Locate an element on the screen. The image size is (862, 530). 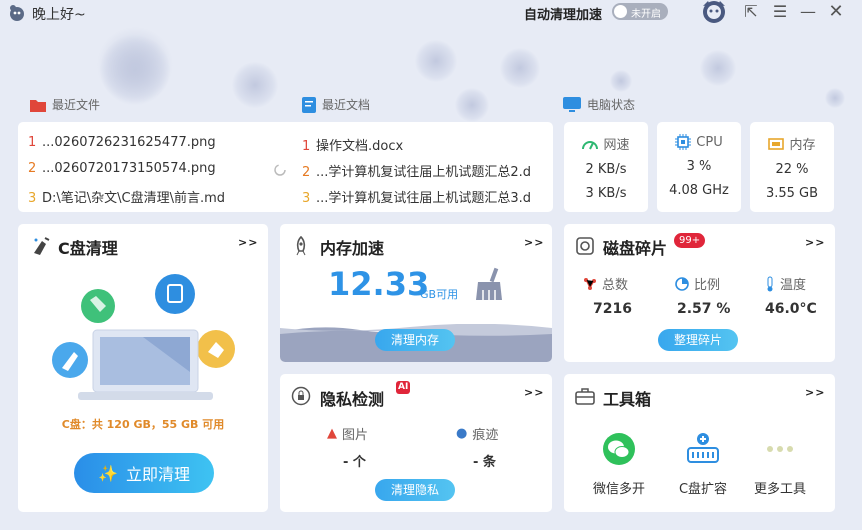
privacy-title: 隐私检测 is located at coordinates (352, 399).